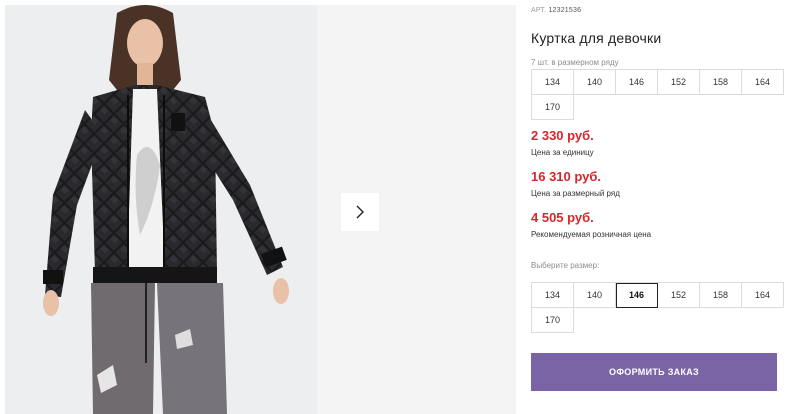  I want to click on size-row-note: 7 шт. в размерном ряду, so click(575, 62).